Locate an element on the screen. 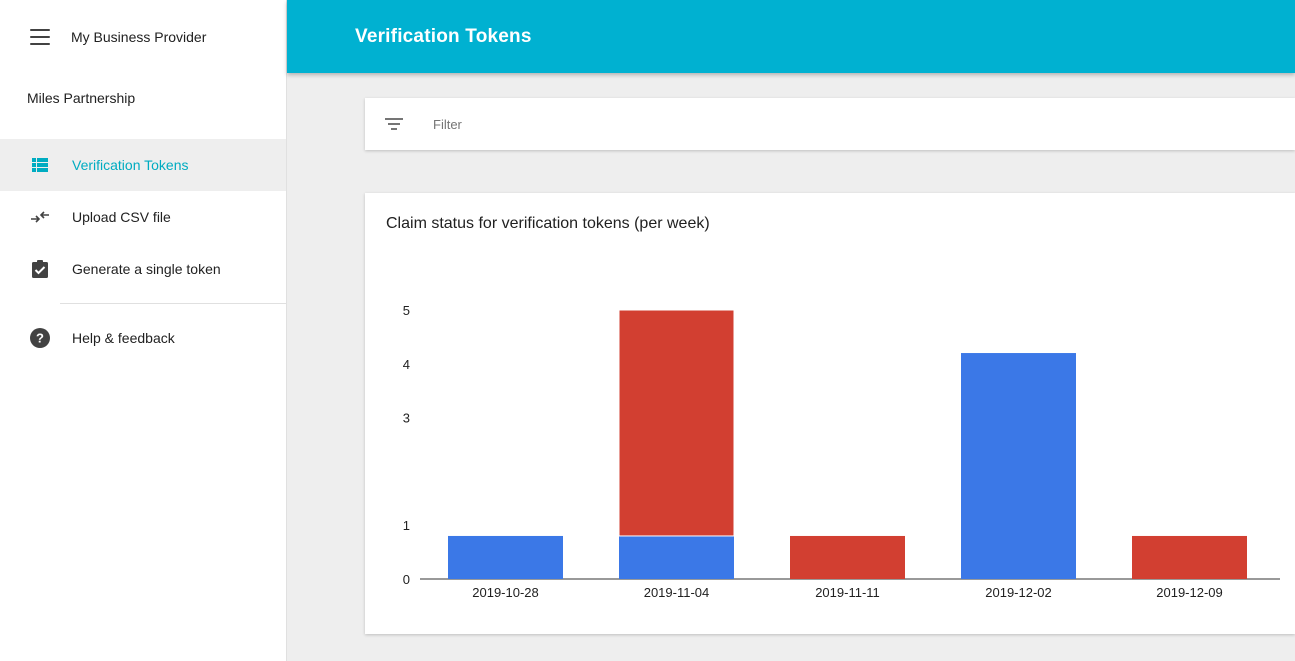  x-tick-label: 2019-12-02 is located at coordinates (1018, 592).